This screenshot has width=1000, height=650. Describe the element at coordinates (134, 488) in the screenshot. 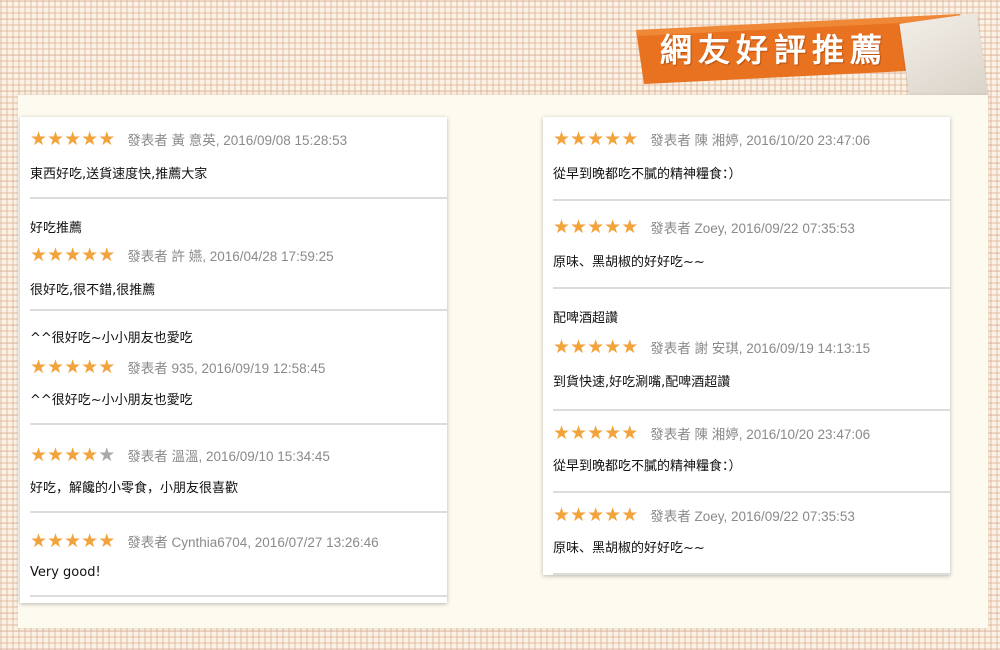

I see `review-text: 好吃，解饞的小零食，小朋友很喜歡` at that location.